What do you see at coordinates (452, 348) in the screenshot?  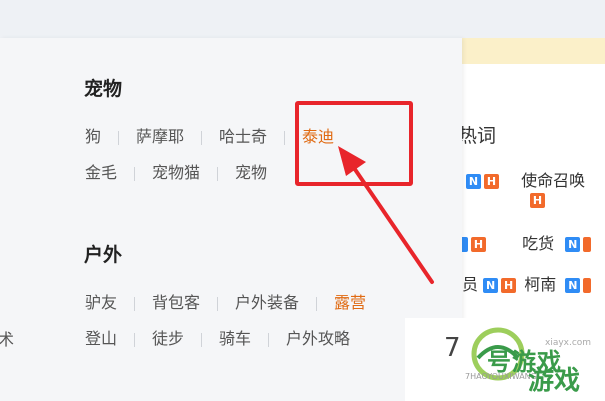 I see `watermark-digit: 7` at bounding box center [452, 348].